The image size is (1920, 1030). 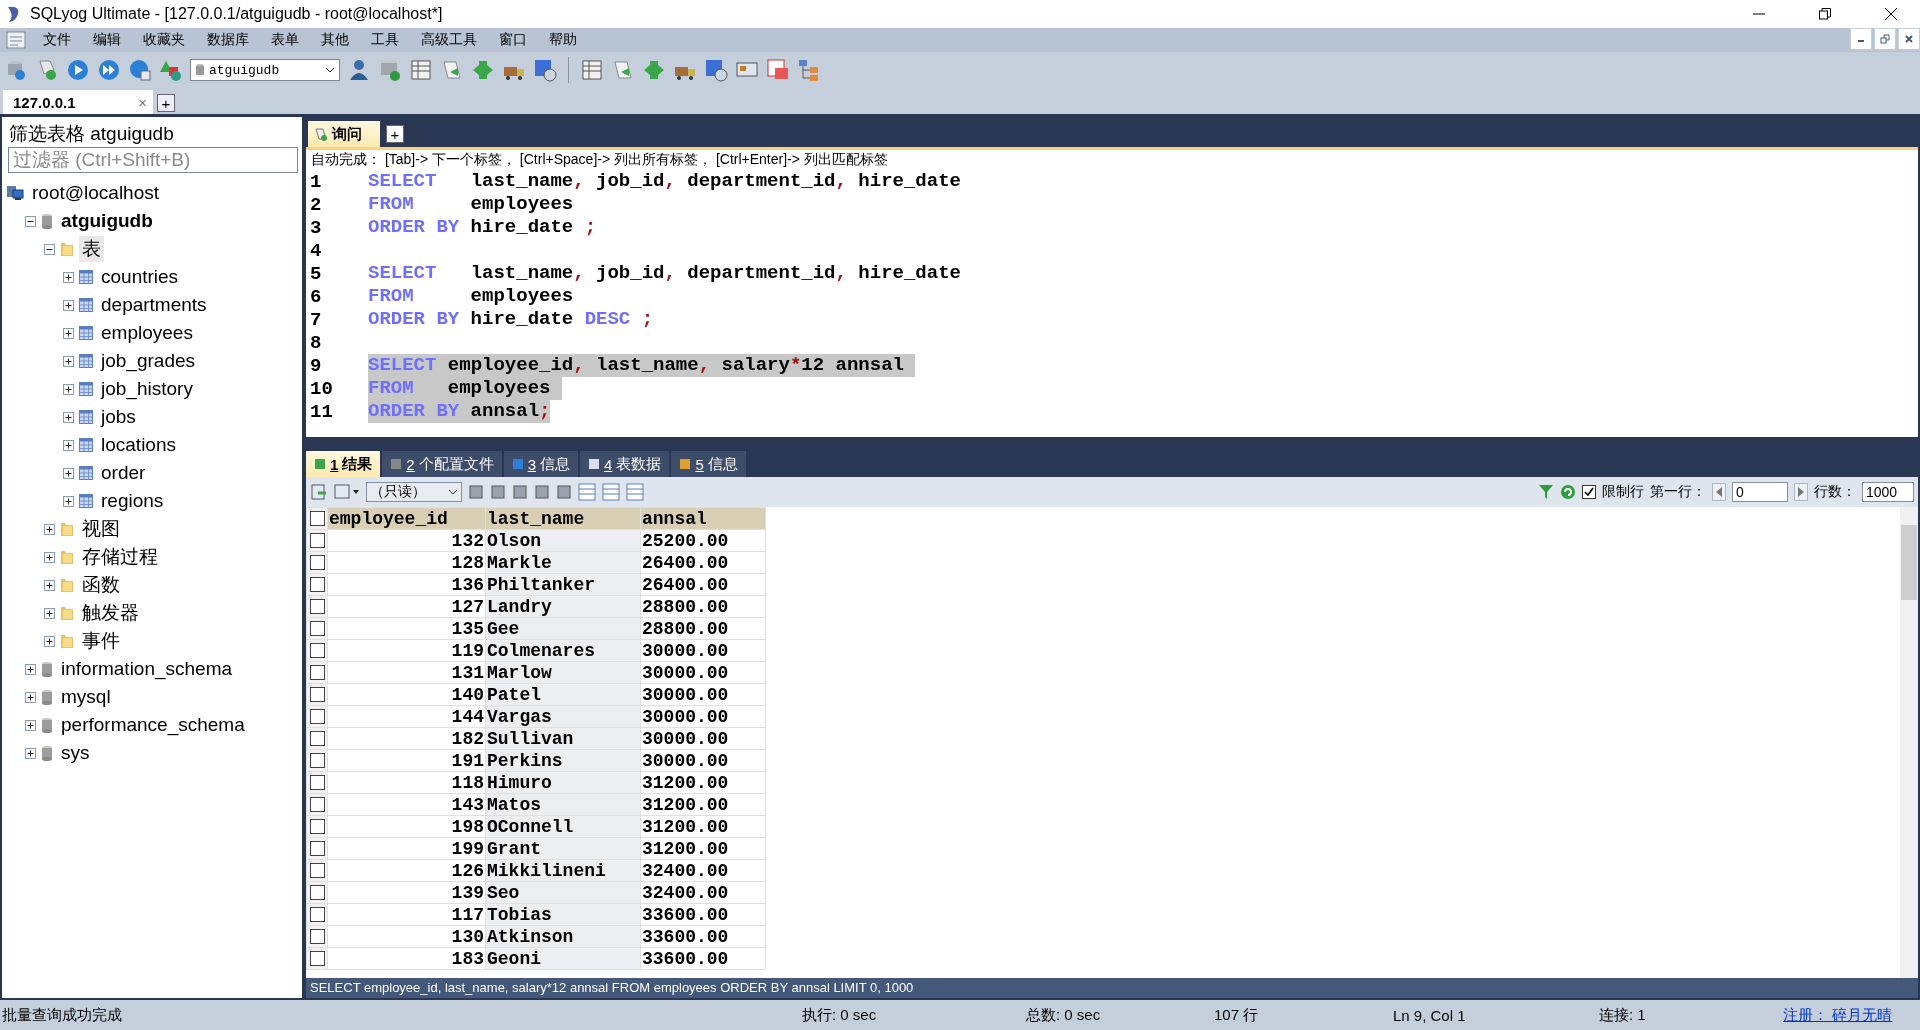 I want to click on limit-rows-checkbox, so click(x=1589, y=492).